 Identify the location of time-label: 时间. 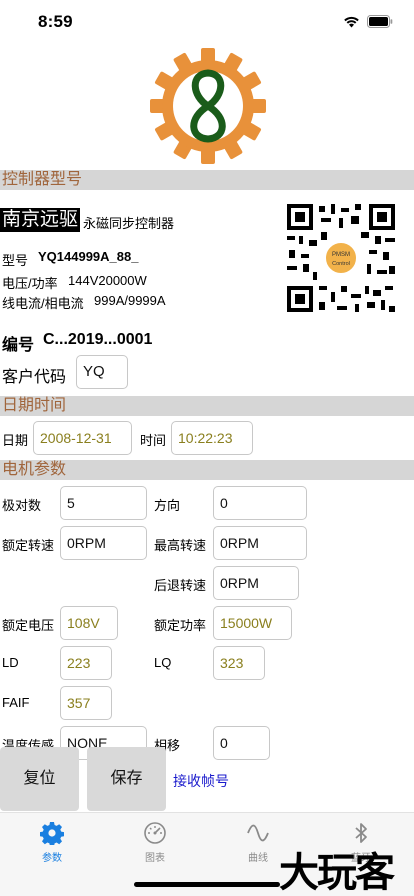
(153, 440).